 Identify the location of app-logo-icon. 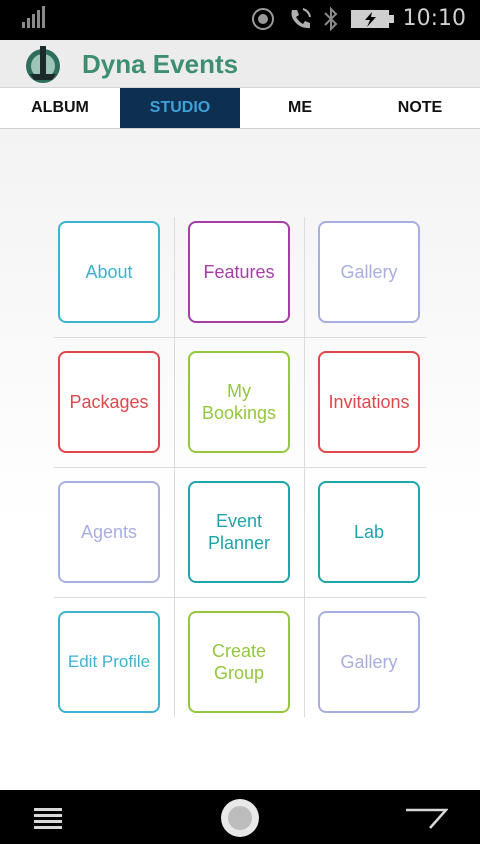
(43, 64).